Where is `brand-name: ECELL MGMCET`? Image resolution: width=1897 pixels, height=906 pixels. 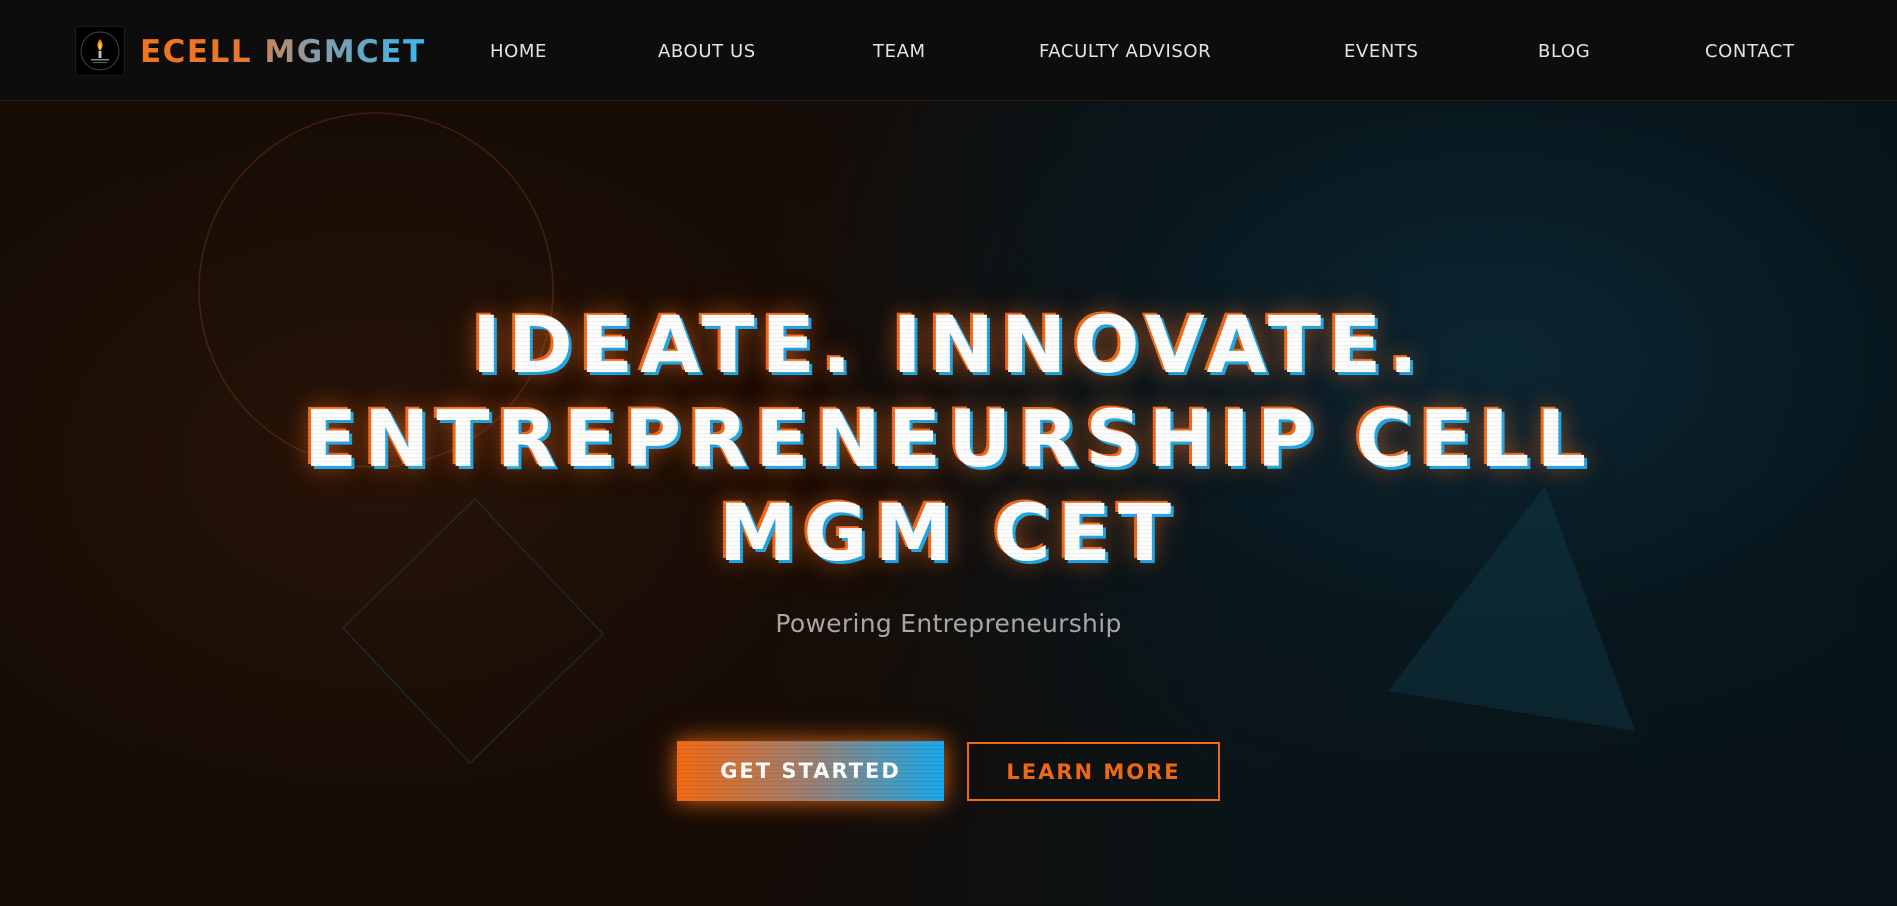
brand-name: ECELL MGMCET is located at coordinates (283, 52).